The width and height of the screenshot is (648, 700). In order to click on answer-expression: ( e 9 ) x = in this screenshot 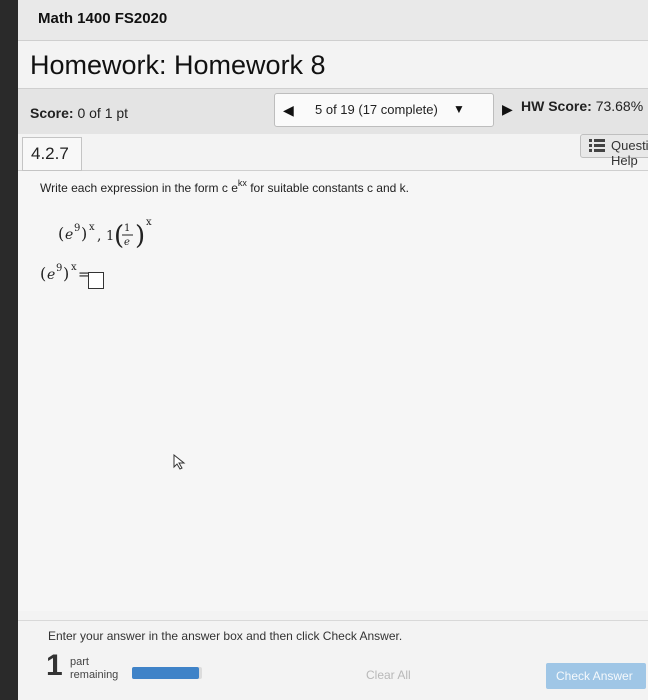, I will do `click(65, 272)`.